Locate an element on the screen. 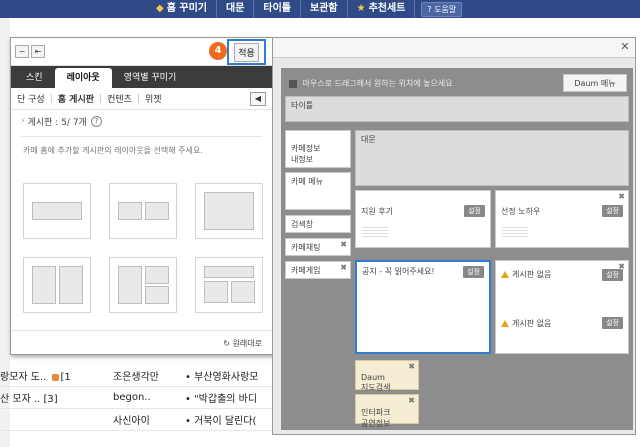 The image size is (640, 447). board-block: ✖ 선정 노하우 설정 is located at coordinates (562, 219).